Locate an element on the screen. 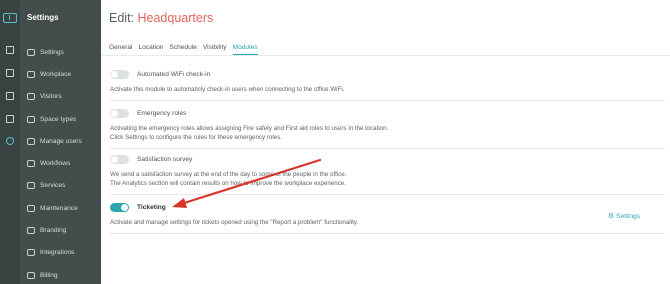  tab-general: General is located at coordinates (120, 49).